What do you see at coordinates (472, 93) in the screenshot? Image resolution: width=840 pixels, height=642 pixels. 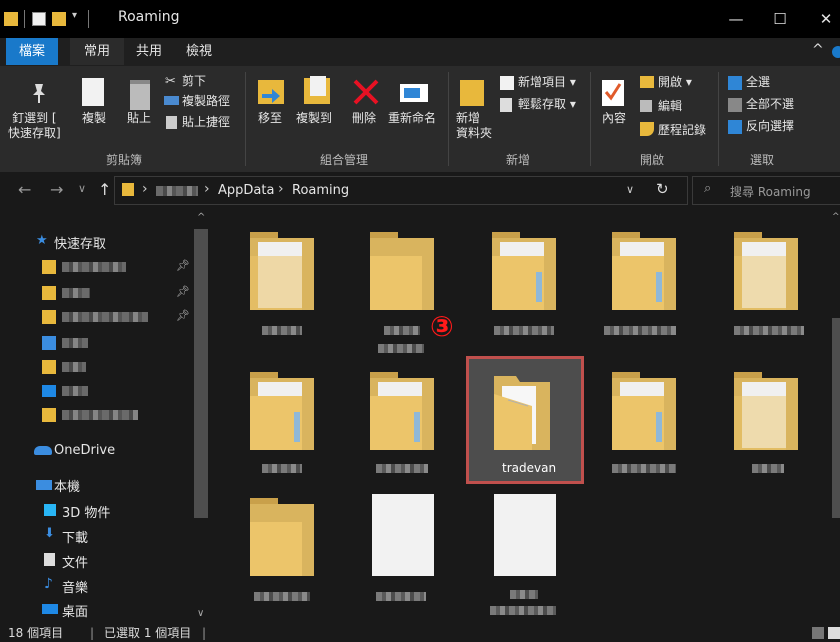 I see `new-folder-icon` at bounding box center [472, 93].